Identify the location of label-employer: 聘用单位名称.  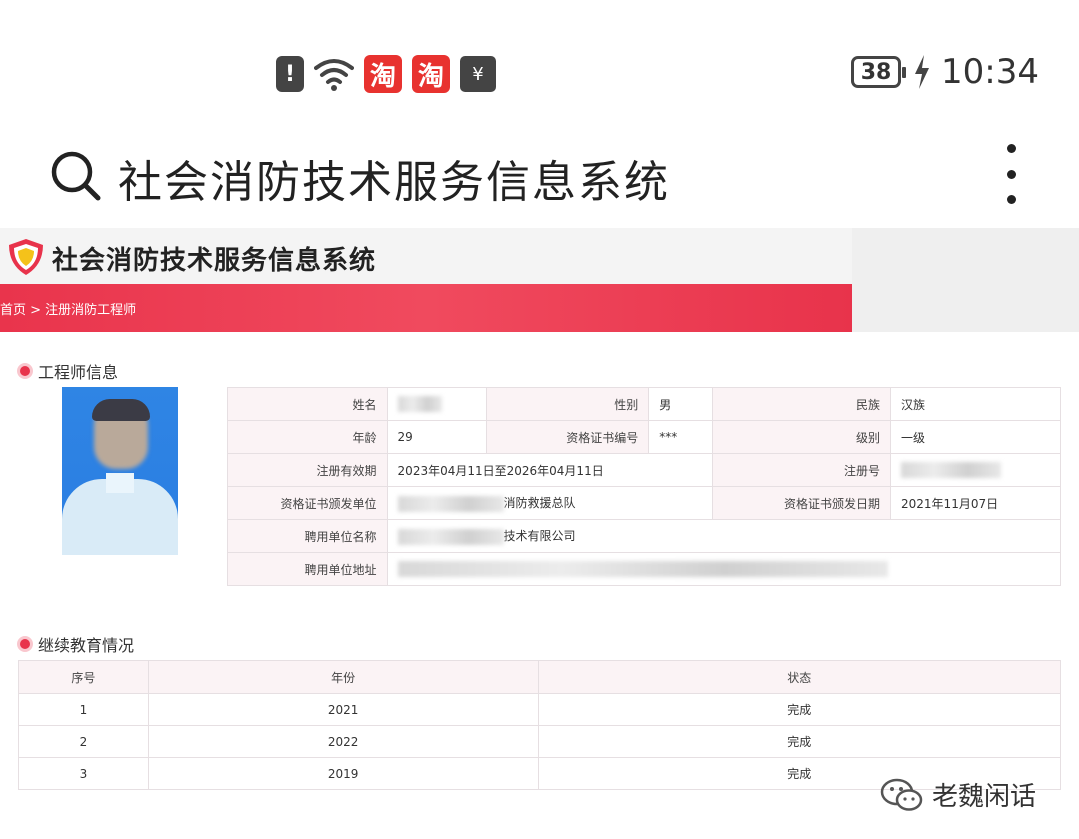
(307, 536).